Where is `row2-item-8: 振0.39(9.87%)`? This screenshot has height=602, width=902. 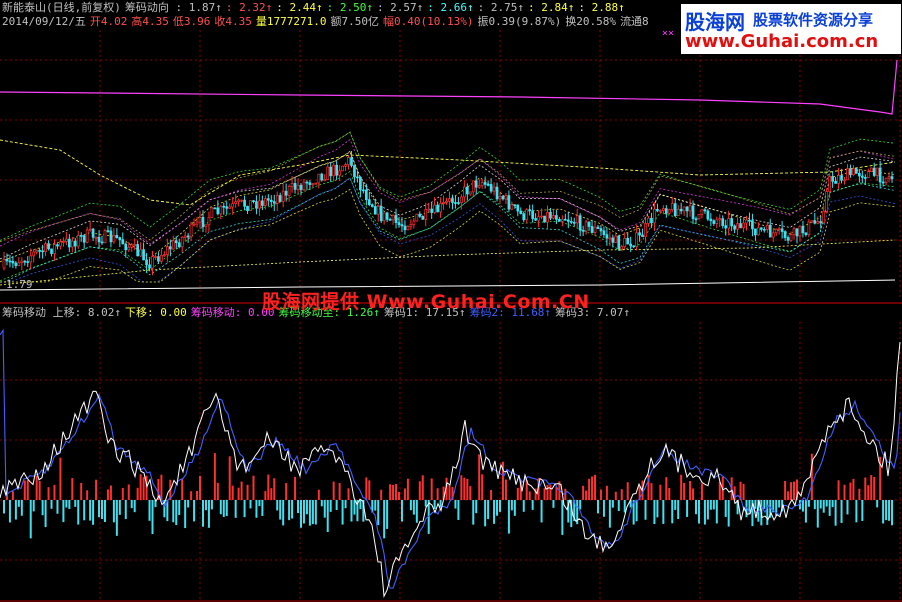 row2-item-8: 振0.39(9.87%) is located at coordinates (519, 21).